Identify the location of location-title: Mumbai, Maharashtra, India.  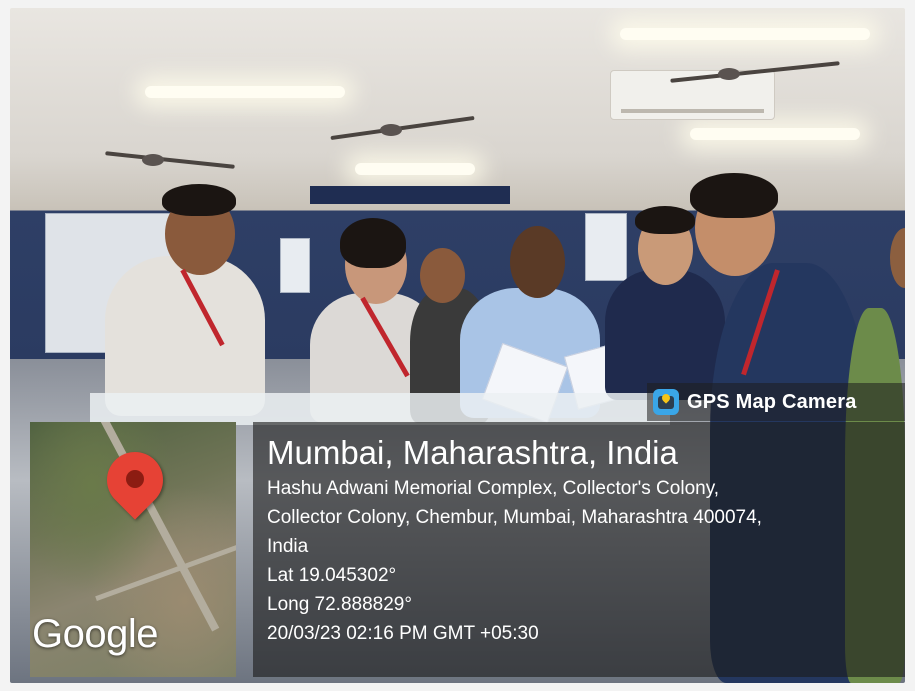
(472, 452).